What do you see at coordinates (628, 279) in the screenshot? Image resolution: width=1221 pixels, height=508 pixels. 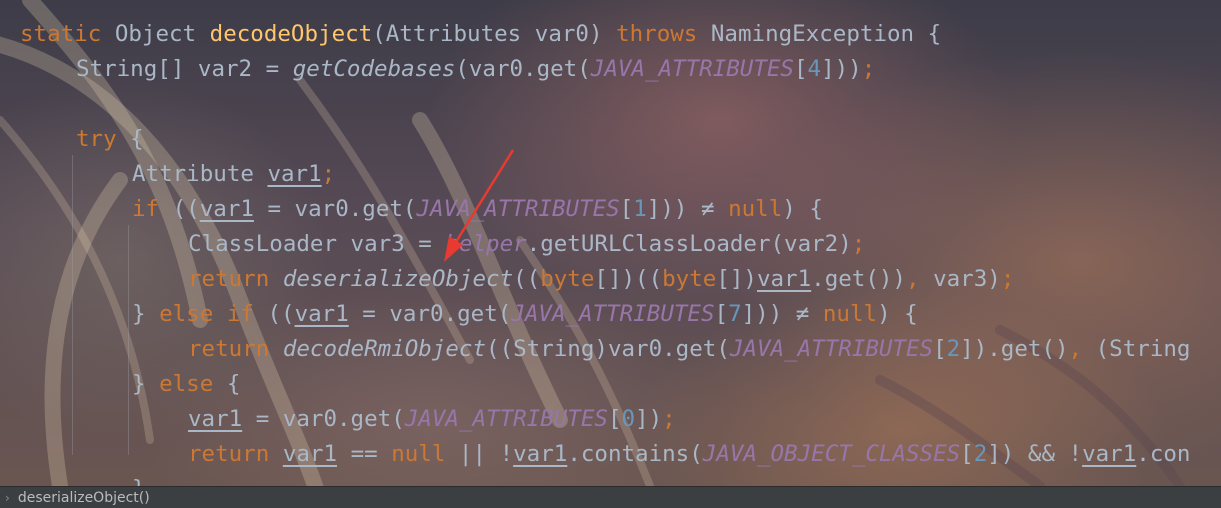 I see `code-token: [])((` at bounding box center [628, 279].